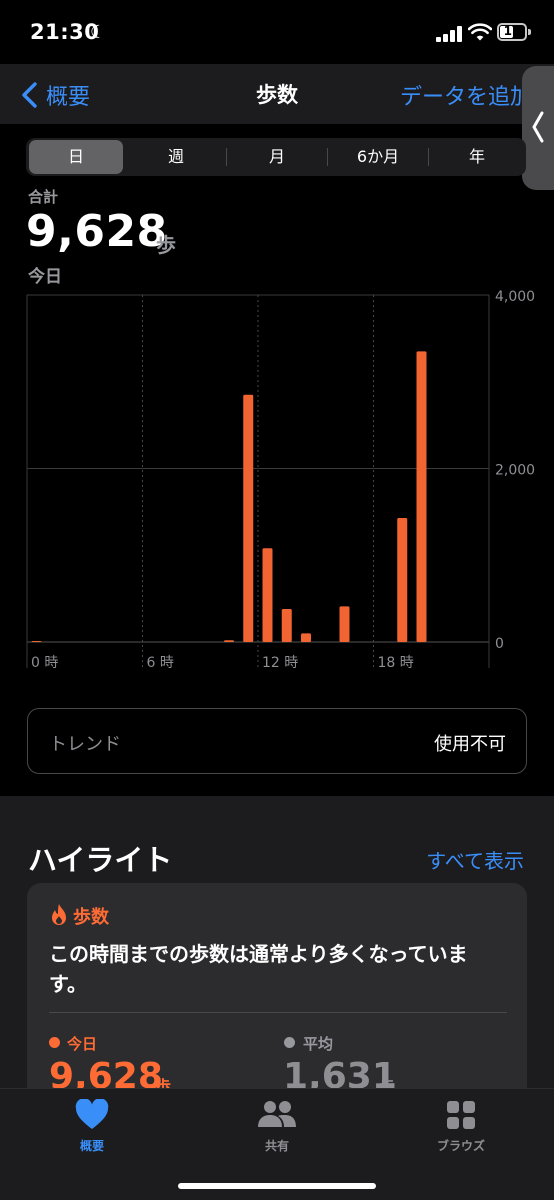 Image resolution: width=554 pixels, height=1200 pixels. Describe the element at coordinates (277, 32) in the screenshot. I see `status-bar: 21:30 ☾ 15` at that location.